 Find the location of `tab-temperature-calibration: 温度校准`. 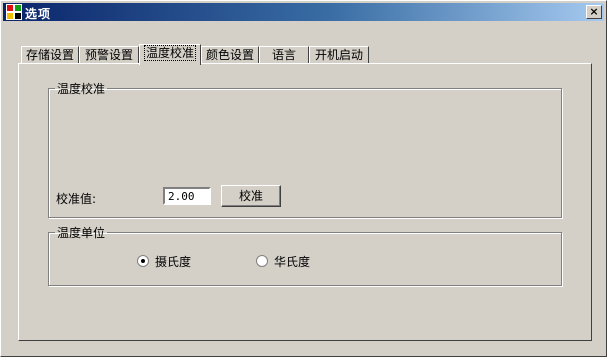

tab-temperature-calibration: 温度校准 is located at coordinates (170, 54).